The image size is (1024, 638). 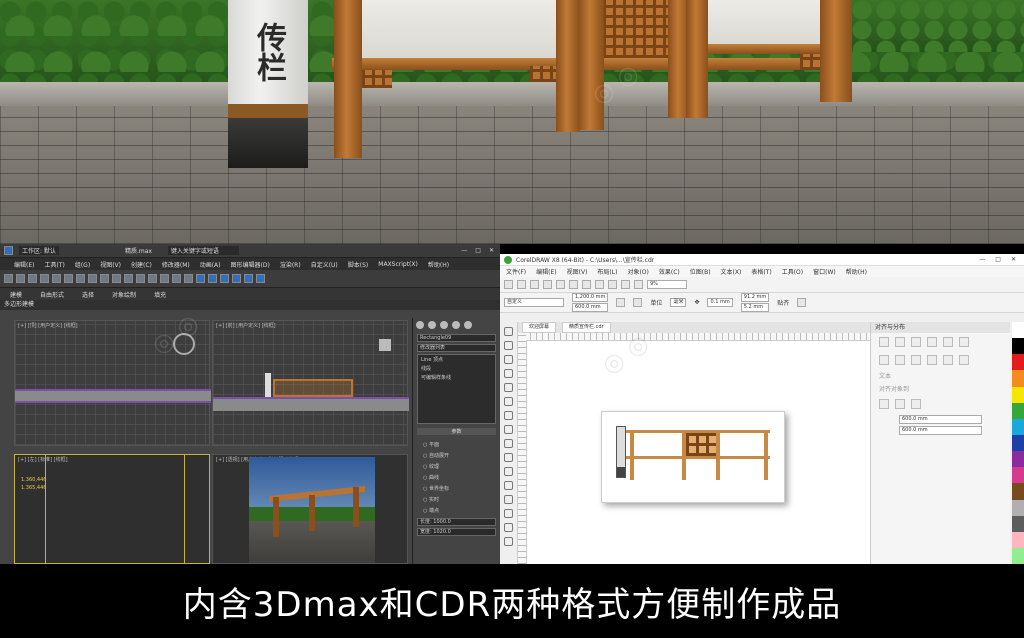 What do you see at coordinates (731, 271) in the screenshot?
I see `cdr-menu-item-7: 文本(X)` at bounding box center [731, 271].